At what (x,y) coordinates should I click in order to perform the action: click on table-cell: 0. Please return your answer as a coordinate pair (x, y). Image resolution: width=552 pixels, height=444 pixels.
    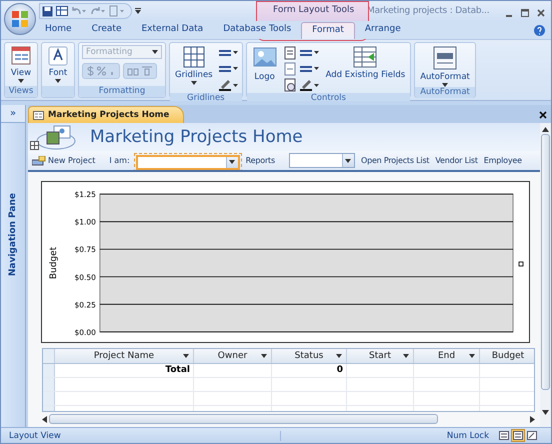
    Looking at the image, I should click on (309, 370).